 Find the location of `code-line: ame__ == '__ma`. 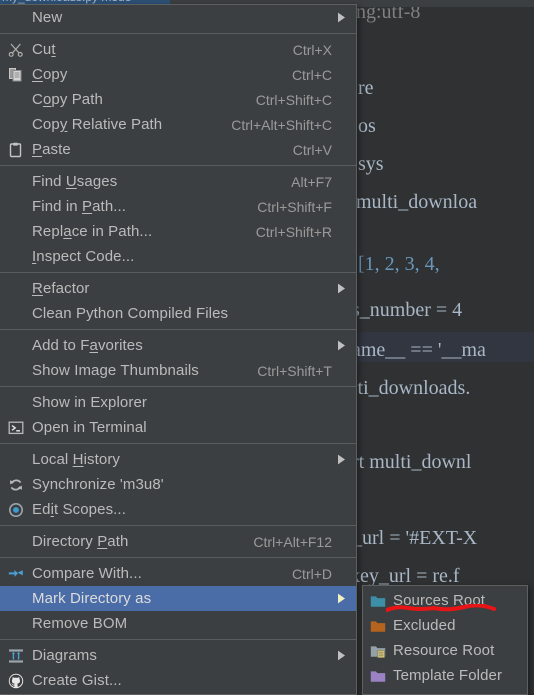

code-line: ame__ == '__ma is located at coordinates (419, 350).